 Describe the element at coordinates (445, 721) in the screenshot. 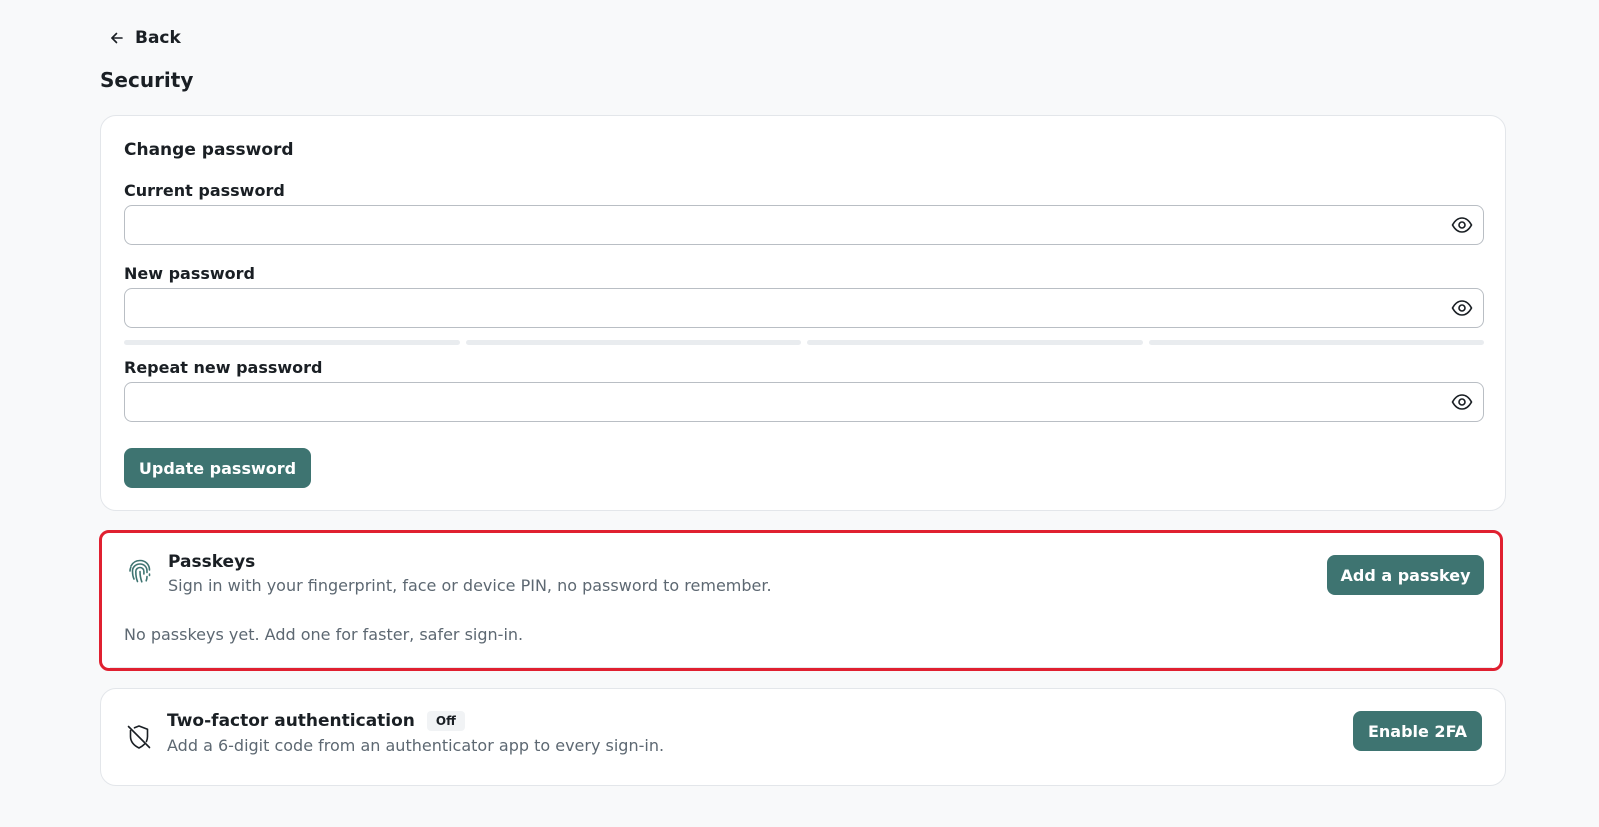

I see `status-badge: Off` at that location.